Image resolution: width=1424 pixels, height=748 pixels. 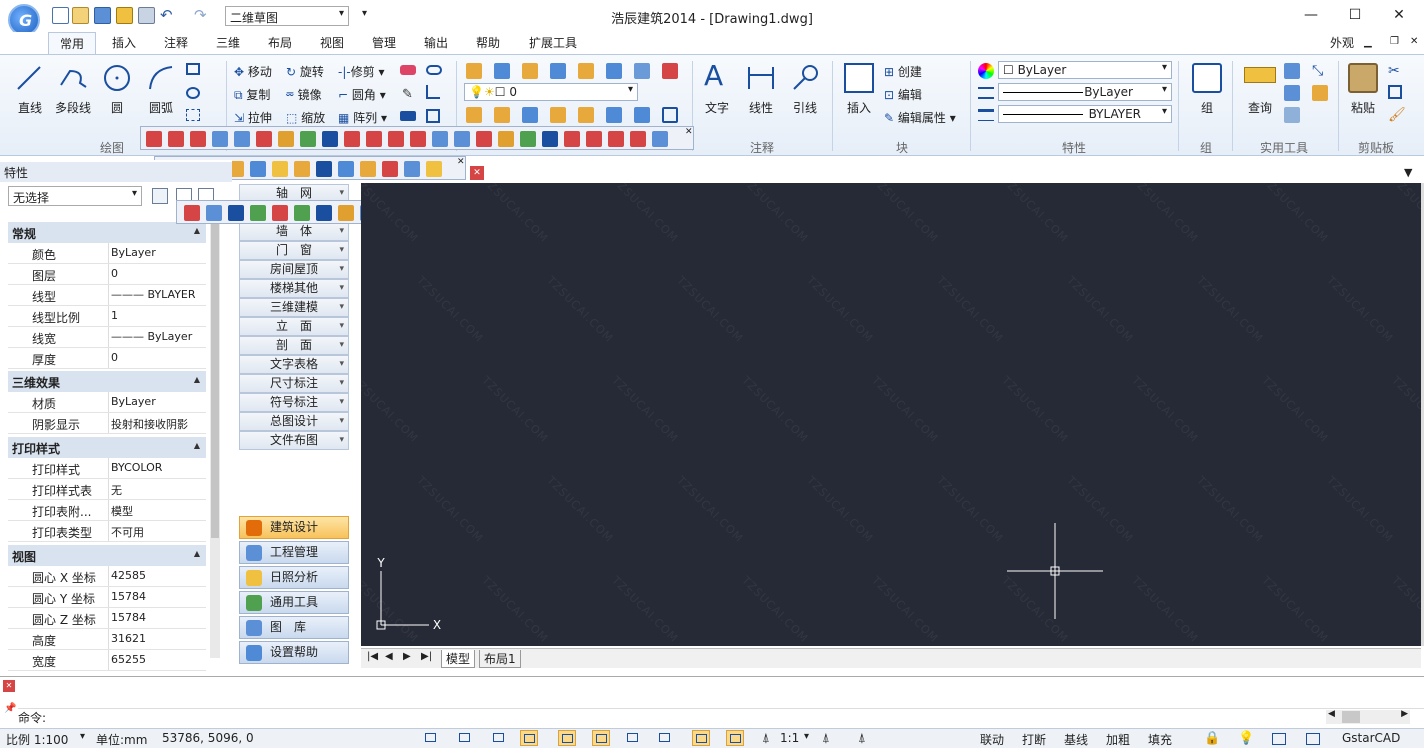 I want to click on array-button: ▦ 阵列 ▾, so click(x=362, y=117).